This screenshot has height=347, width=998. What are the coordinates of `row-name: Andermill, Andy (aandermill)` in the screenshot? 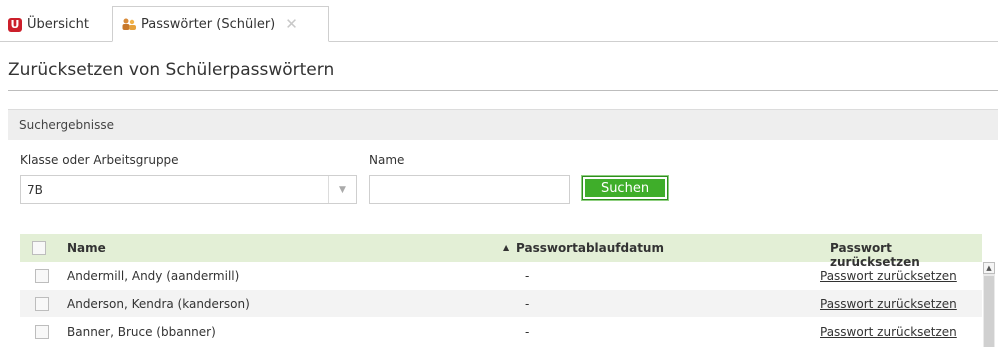 It's located at (153, 276).